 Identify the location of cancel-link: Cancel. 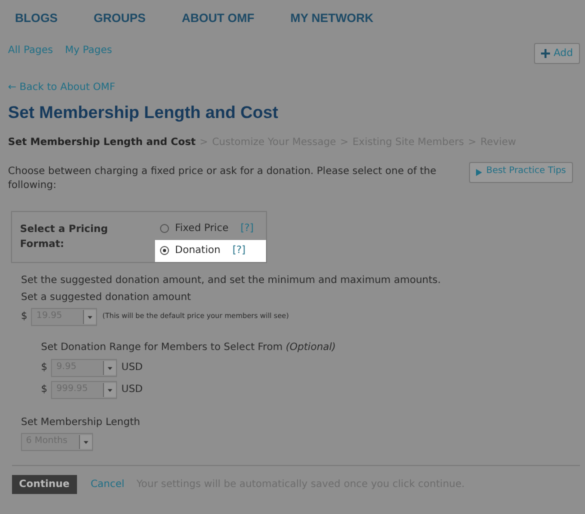
(107, 484).